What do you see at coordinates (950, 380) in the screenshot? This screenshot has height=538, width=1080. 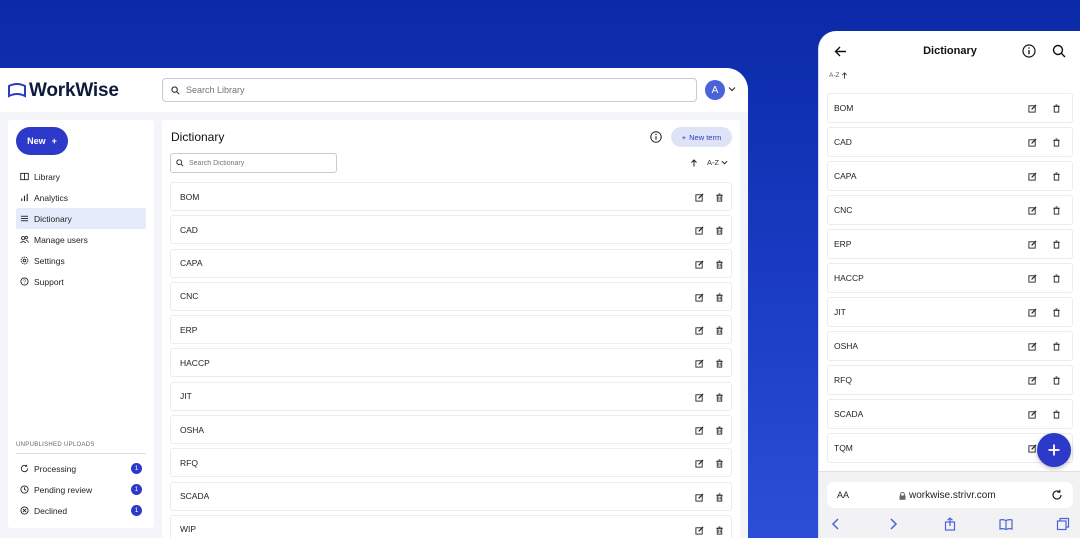 I see `list-item: RFQ` at bounding box center [950, 380].